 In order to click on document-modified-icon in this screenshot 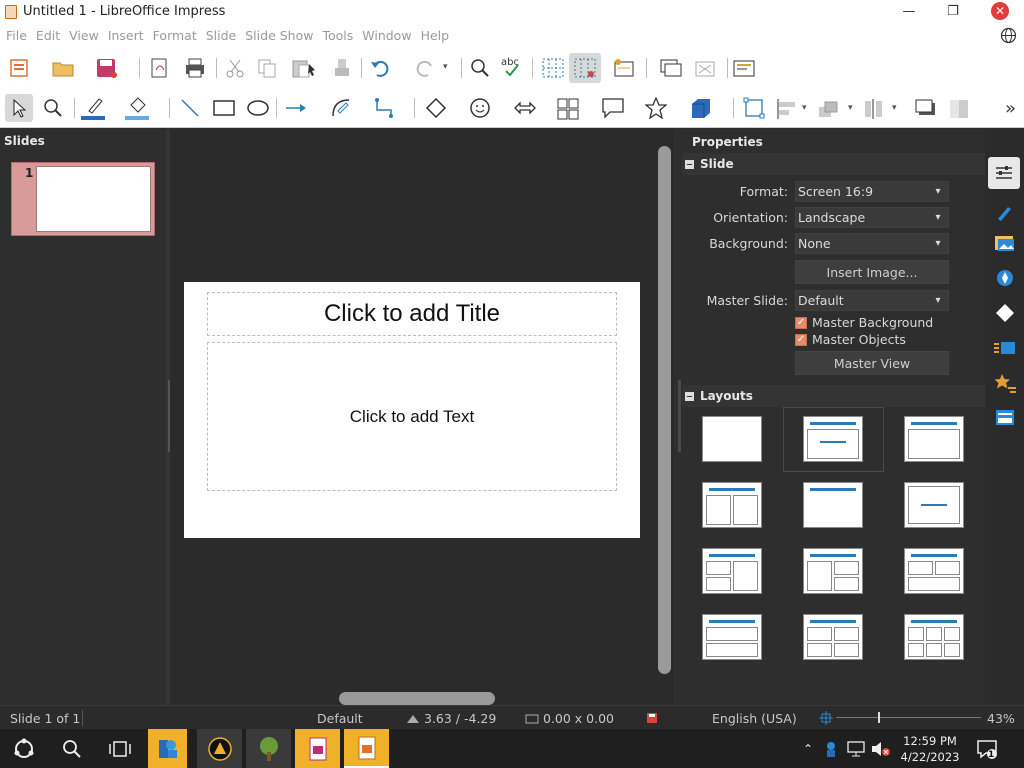, I will do `click(652, 719)`.